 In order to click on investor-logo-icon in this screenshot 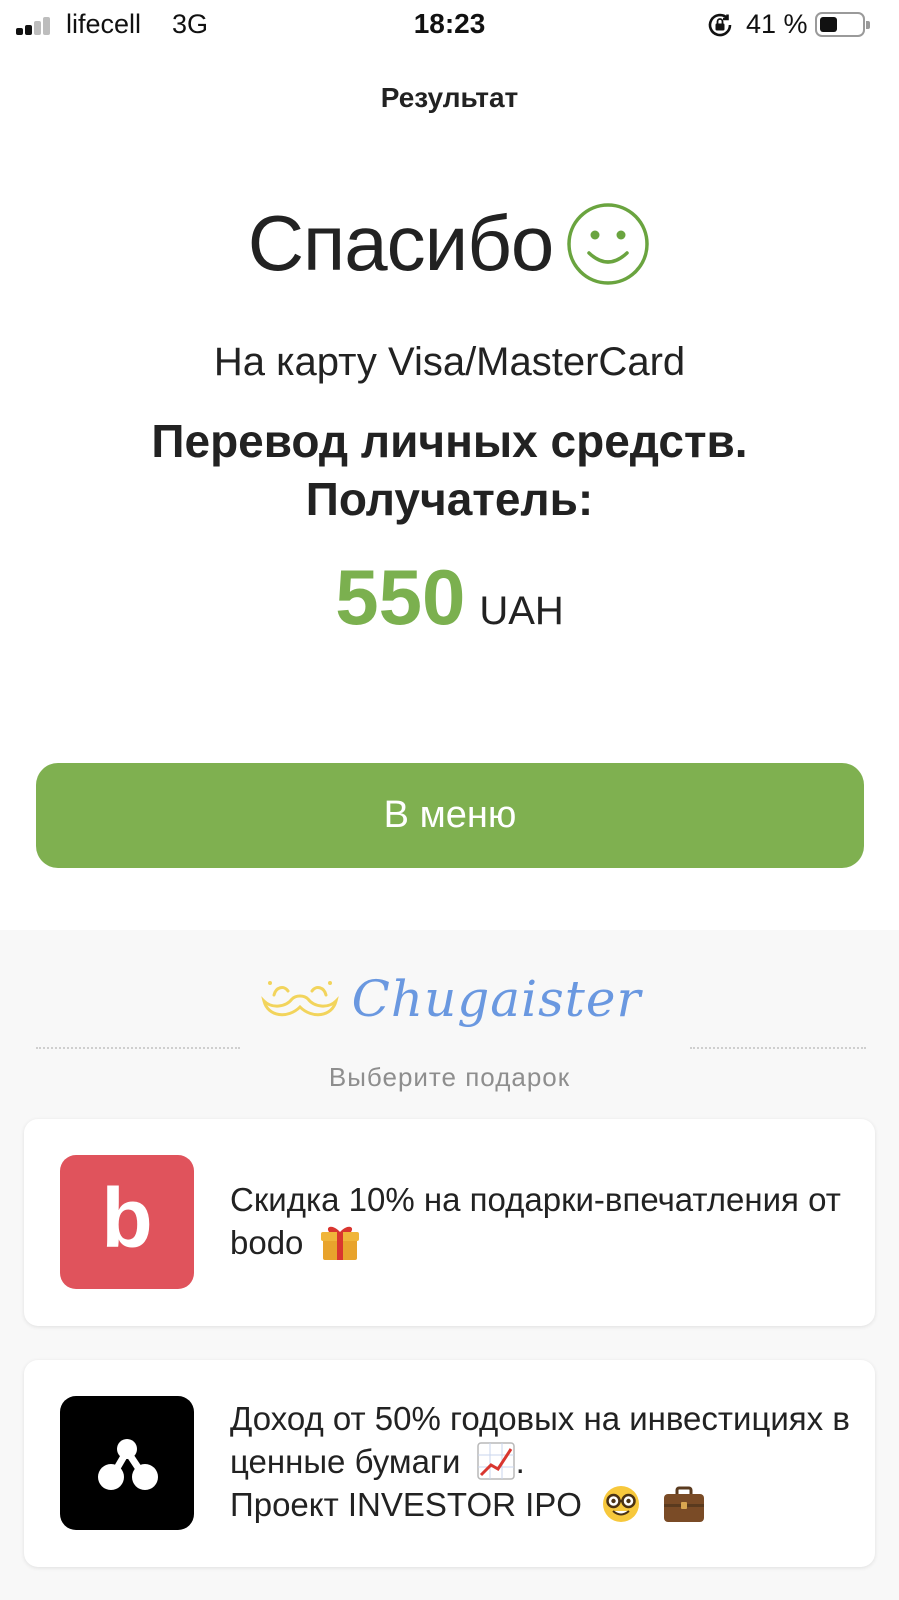, I will do `click(127, 1463)`.